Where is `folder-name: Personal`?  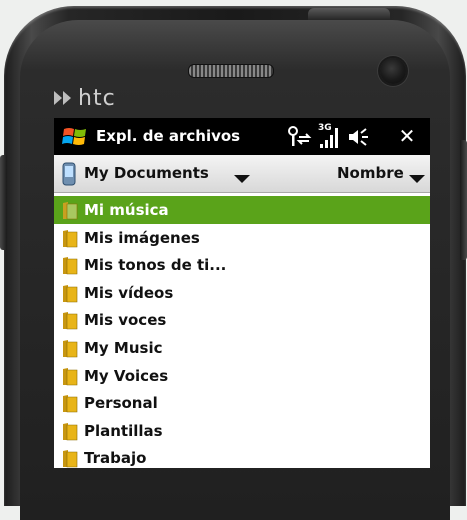 folder-name: Personal is located at coordinates (121, 403).